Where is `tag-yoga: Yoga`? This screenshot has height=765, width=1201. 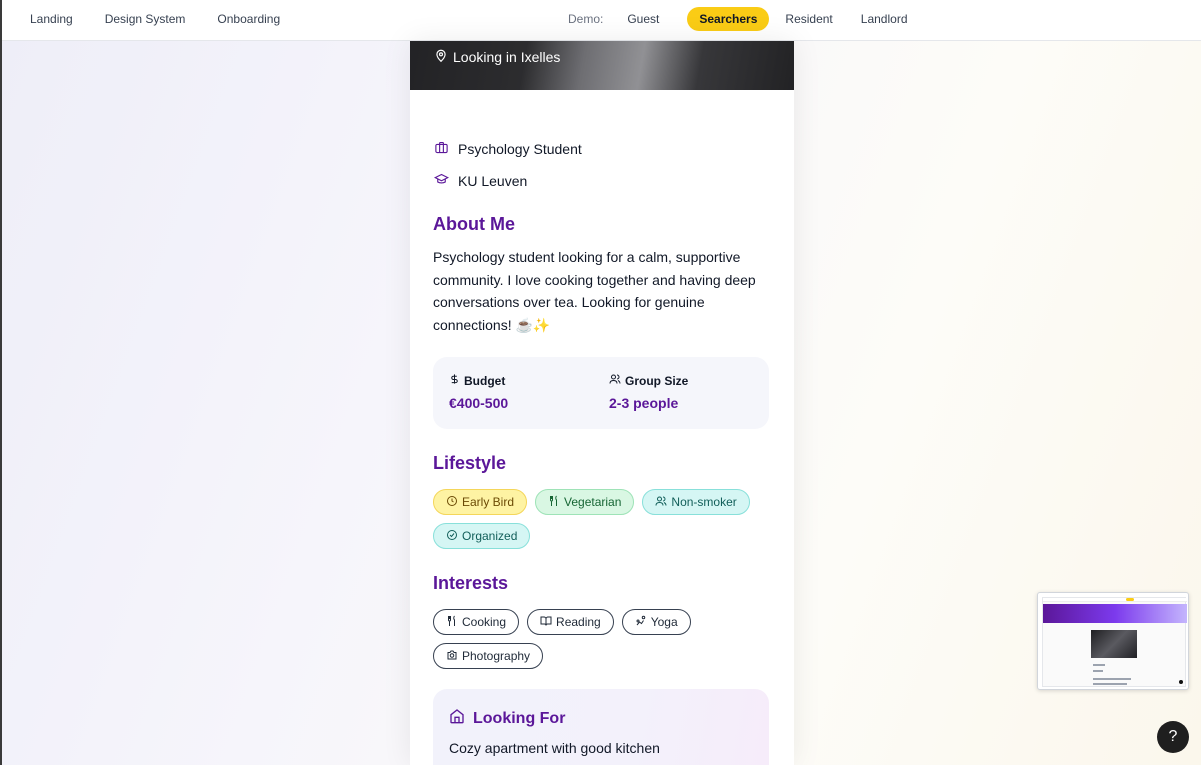
tag-yoga: Yoga is located at coordinates (656, 622).